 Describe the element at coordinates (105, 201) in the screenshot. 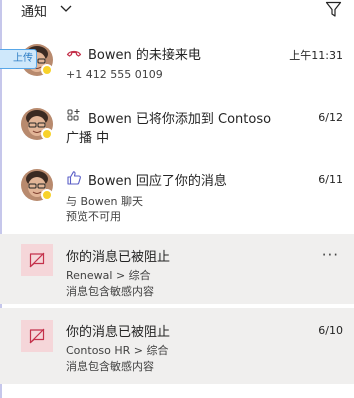

I see `notification-subtitle: 与 Bowen 聊天` at that location.